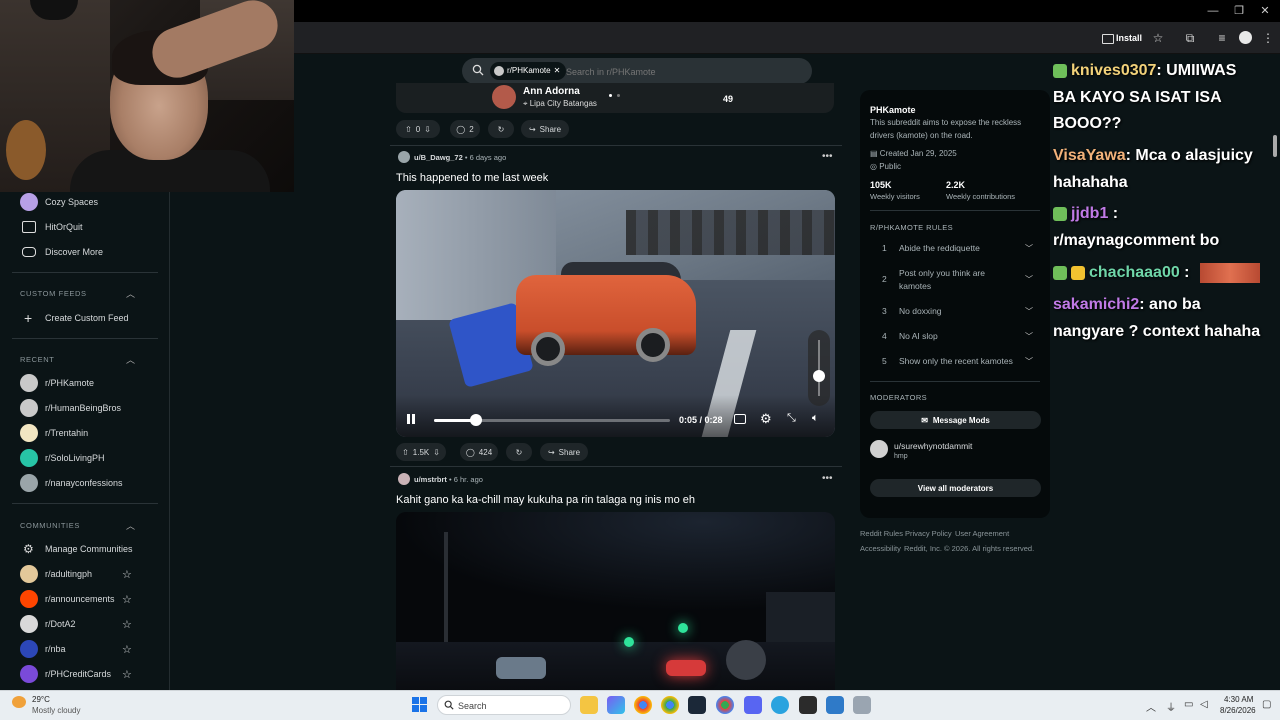 The height and width of the screenshot is (720, 1280). Describe the element at coordinates (589, 705) in the screenshot. I see `file-explorer-icon` at that location.